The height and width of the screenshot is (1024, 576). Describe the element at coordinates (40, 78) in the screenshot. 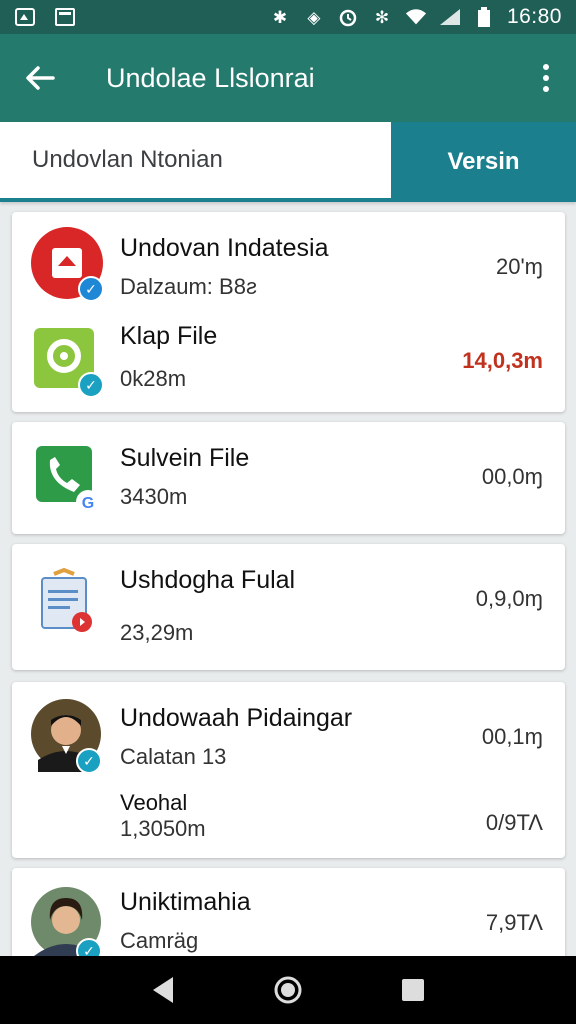

I see `back-arrow-icon` at that location.